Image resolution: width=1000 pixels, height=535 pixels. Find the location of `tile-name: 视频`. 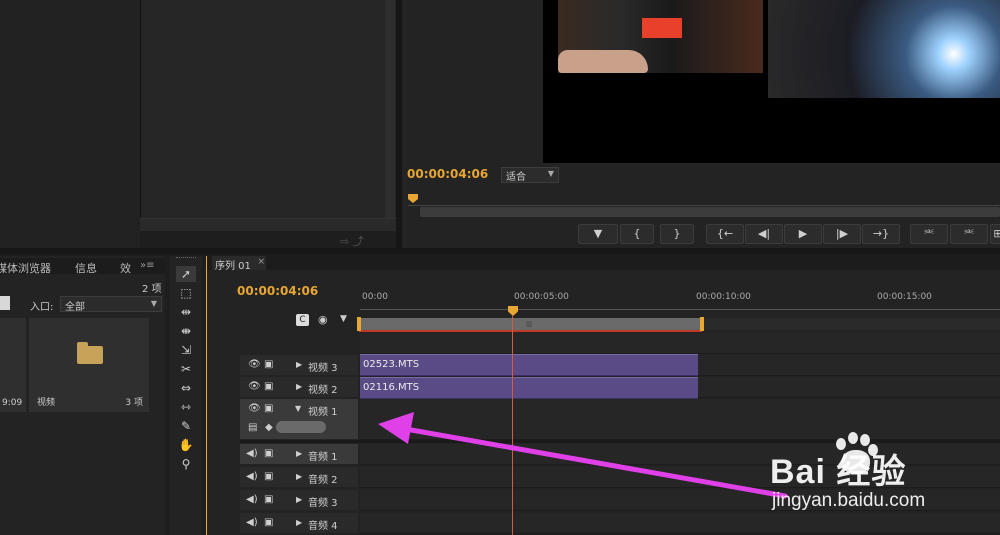

tile-name: 视频 is located at coordinates (46, 403).